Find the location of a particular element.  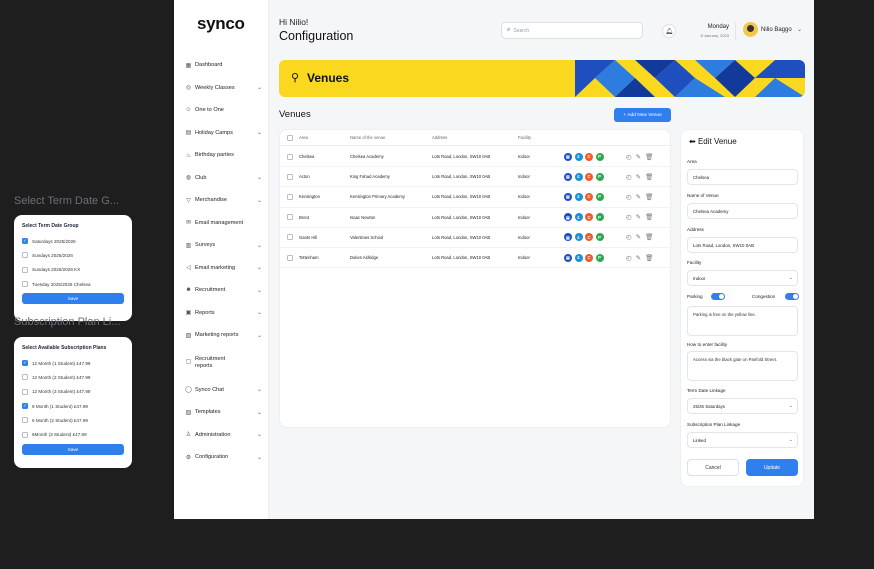

term-option: Tuesday 2025/2026 Chelsea is located at coordinates (73, 284).